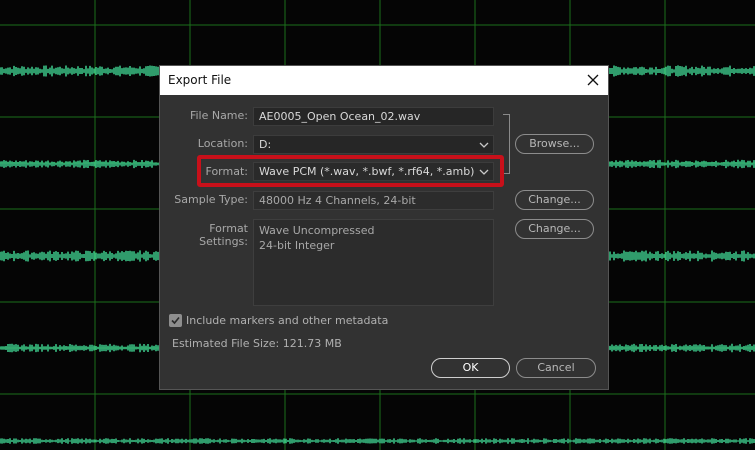 This screenshot has width=755, height=450. Describe the element at coordinates (223, 235) in the screenshot. I see `format-settings-label: Format Settings:` at that location.